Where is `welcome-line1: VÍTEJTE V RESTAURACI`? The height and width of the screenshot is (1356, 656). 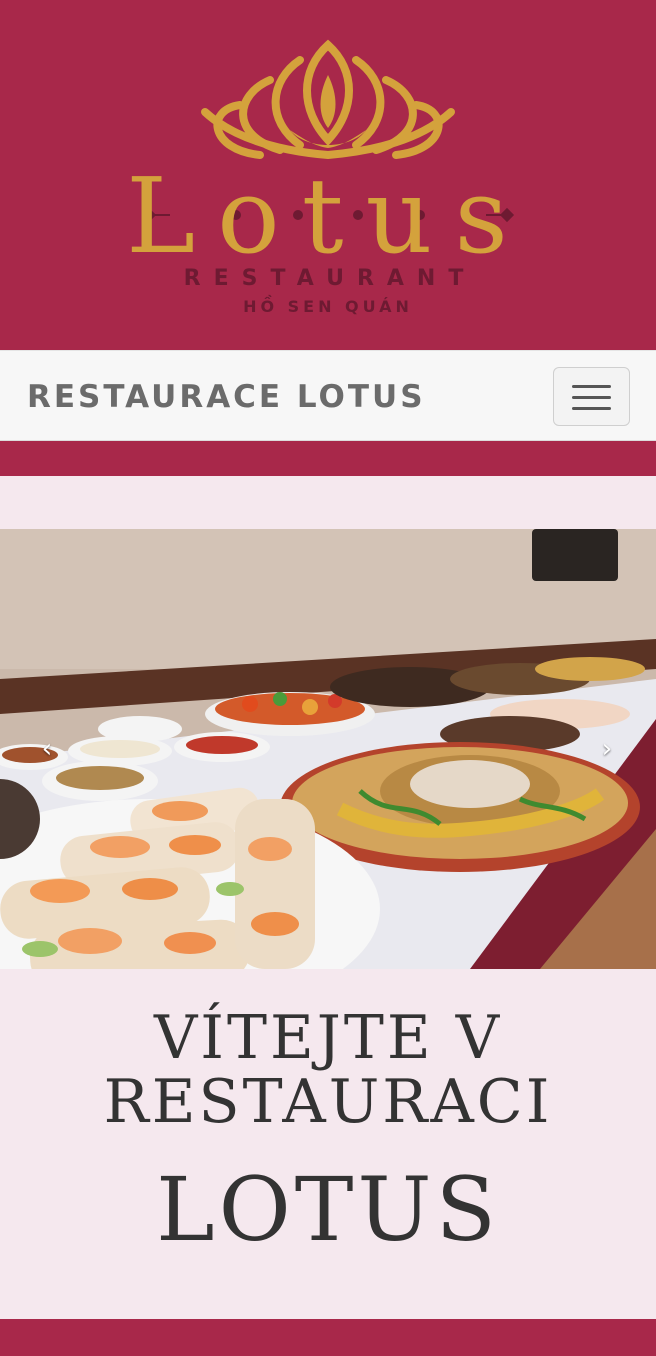
welcome-line1: VÍTEJTE V RESTAURACI is located at coordinates (328, 1070).